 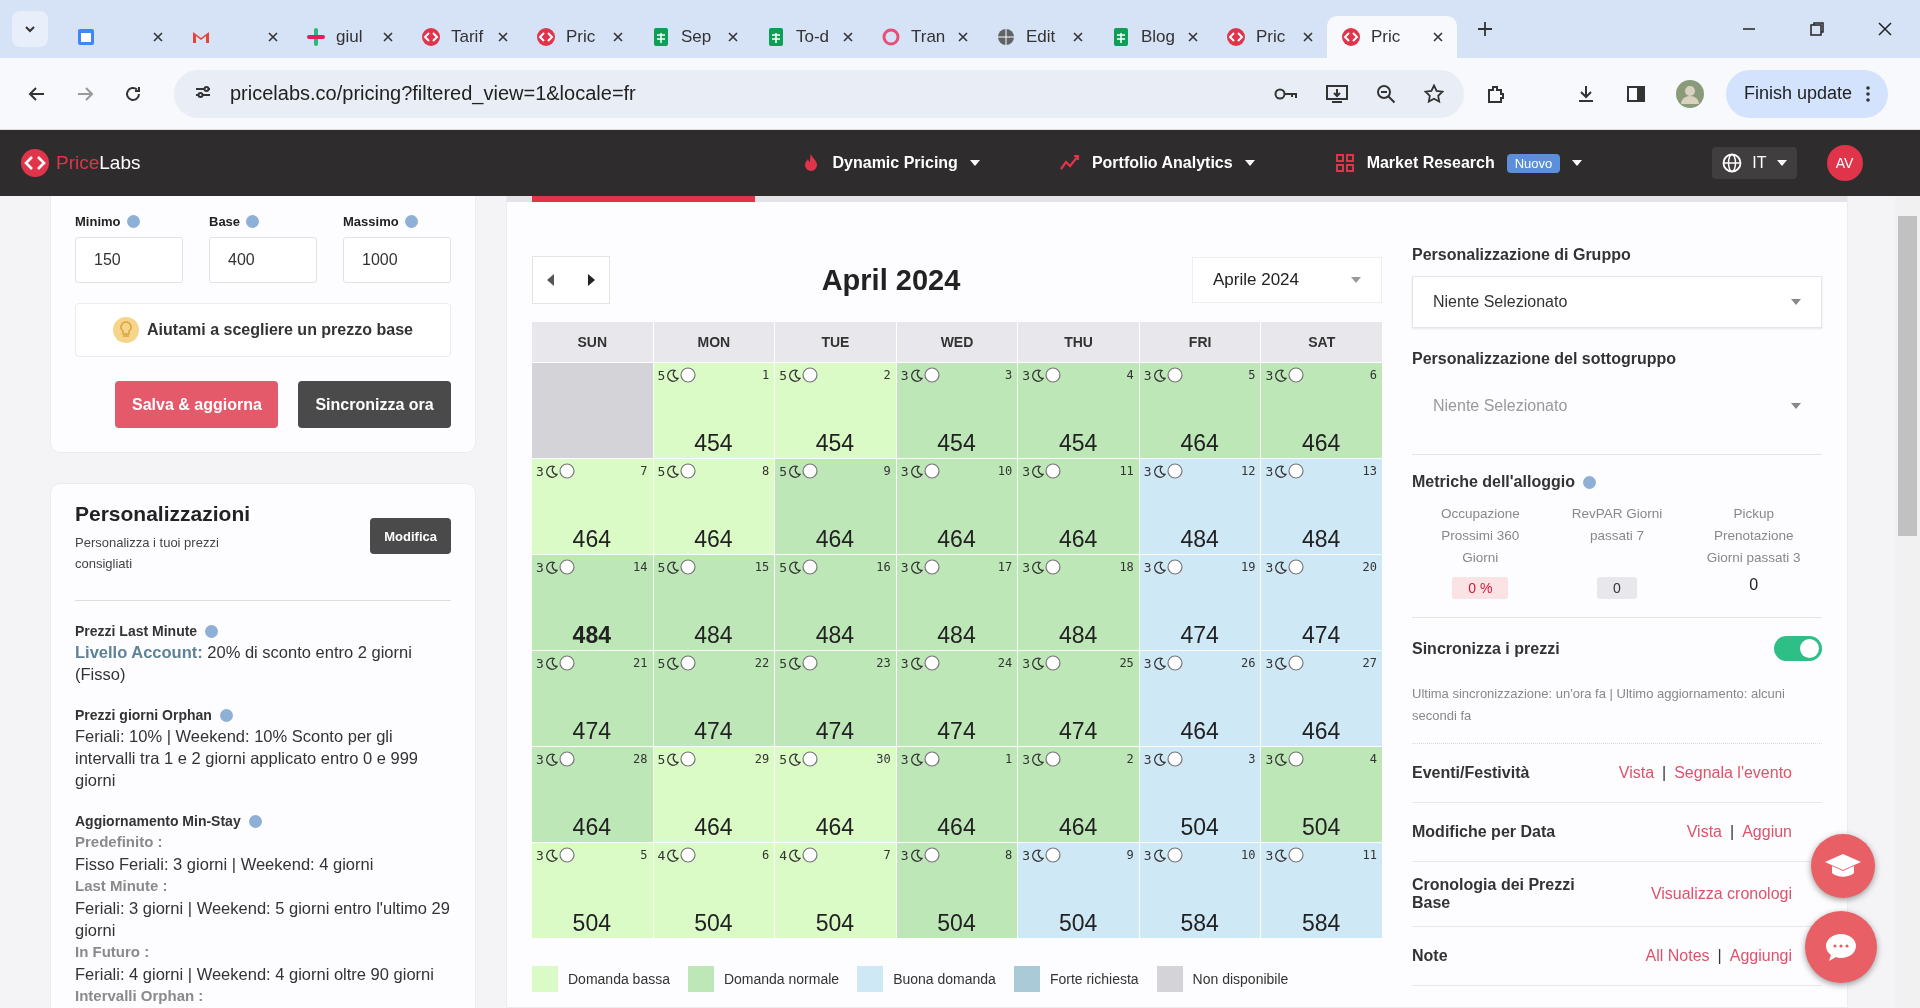 I want to click on calendar-day-cell: 3 3 454, so click(x=957, y=410).